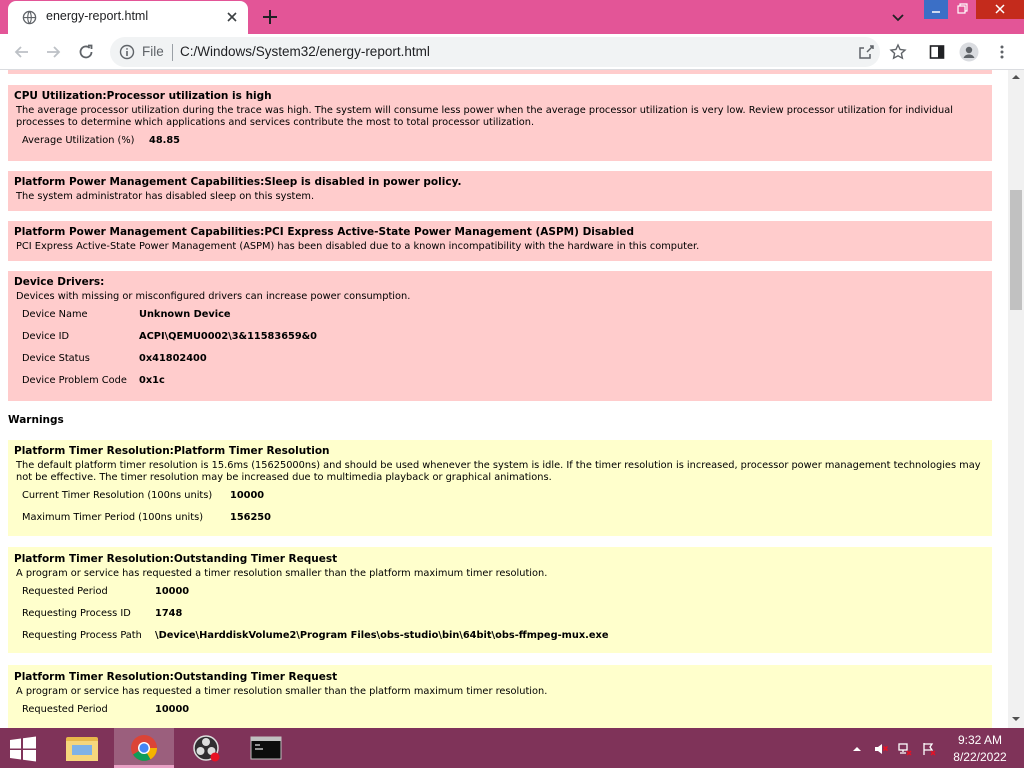  What do you see at coordinates (59, 282) in the screenshot?
I see `error-title: Device Drivers:` at bounding box center [59, 282].